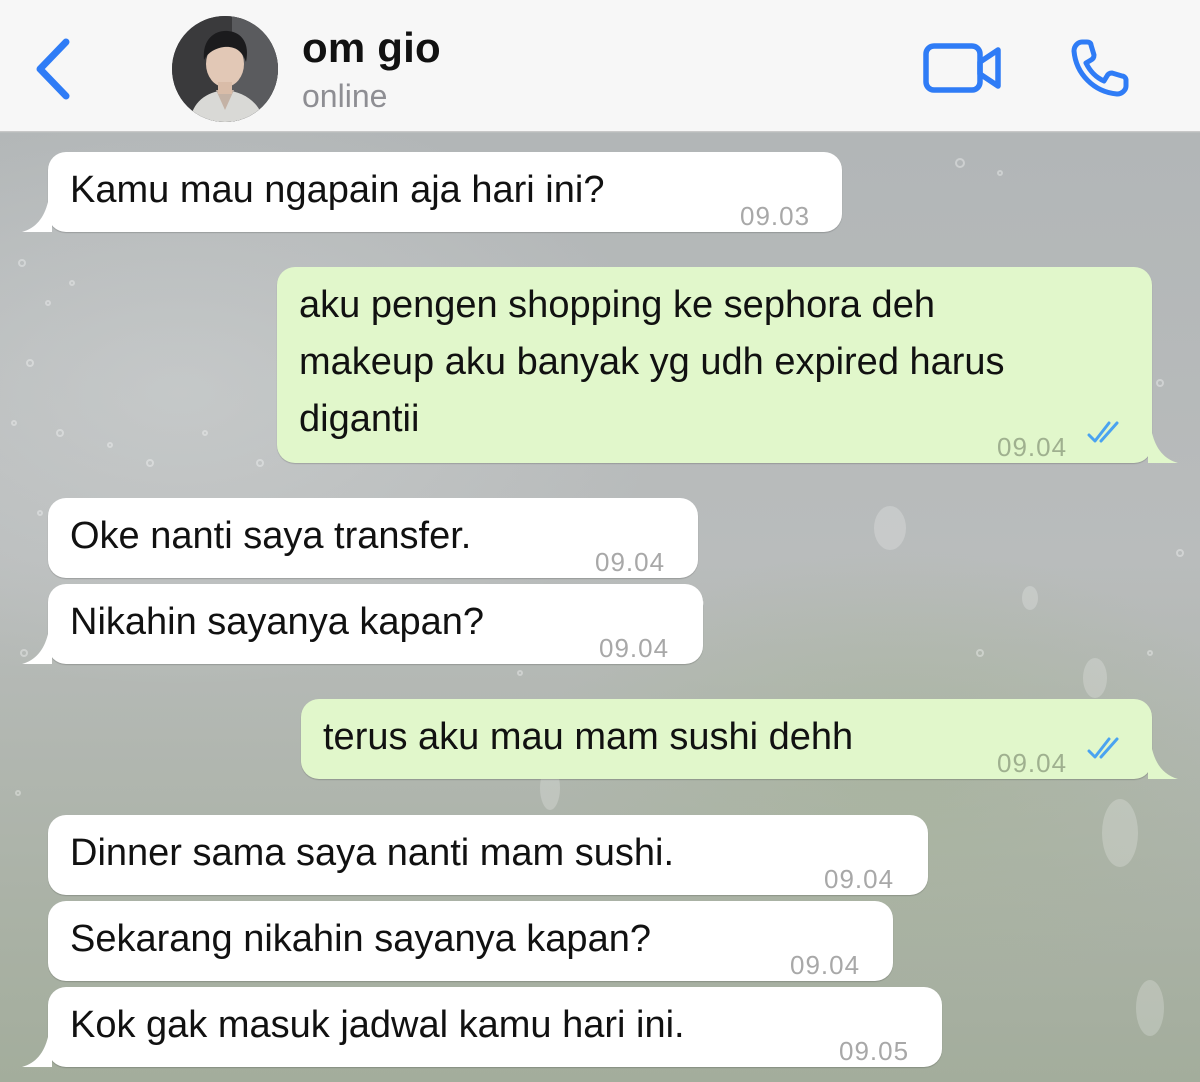  I want to click on message-bubble-outgoing: terus aku mau mam sushi dehh 09.04, so click(739, 739).